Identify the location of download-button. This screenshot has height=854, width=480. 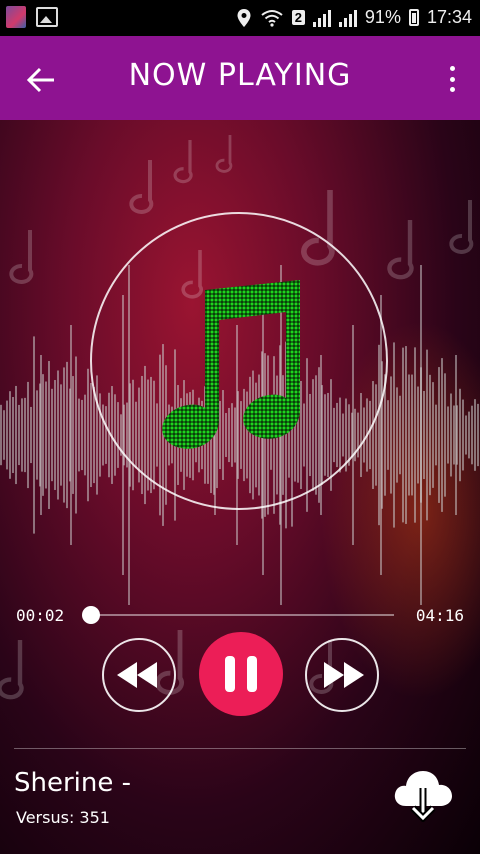
(423, 794).